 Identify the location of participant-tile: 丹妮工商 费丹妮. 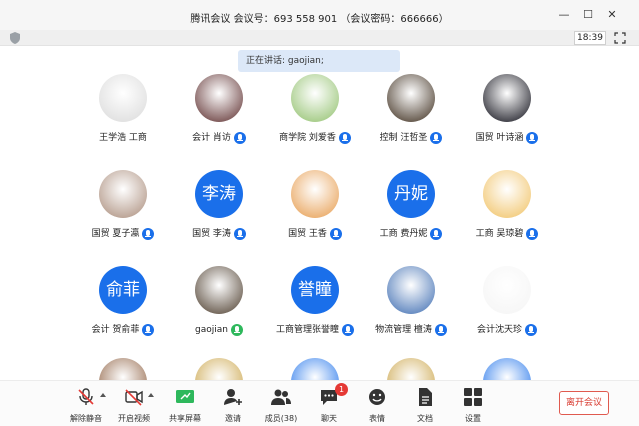
(411, 220).